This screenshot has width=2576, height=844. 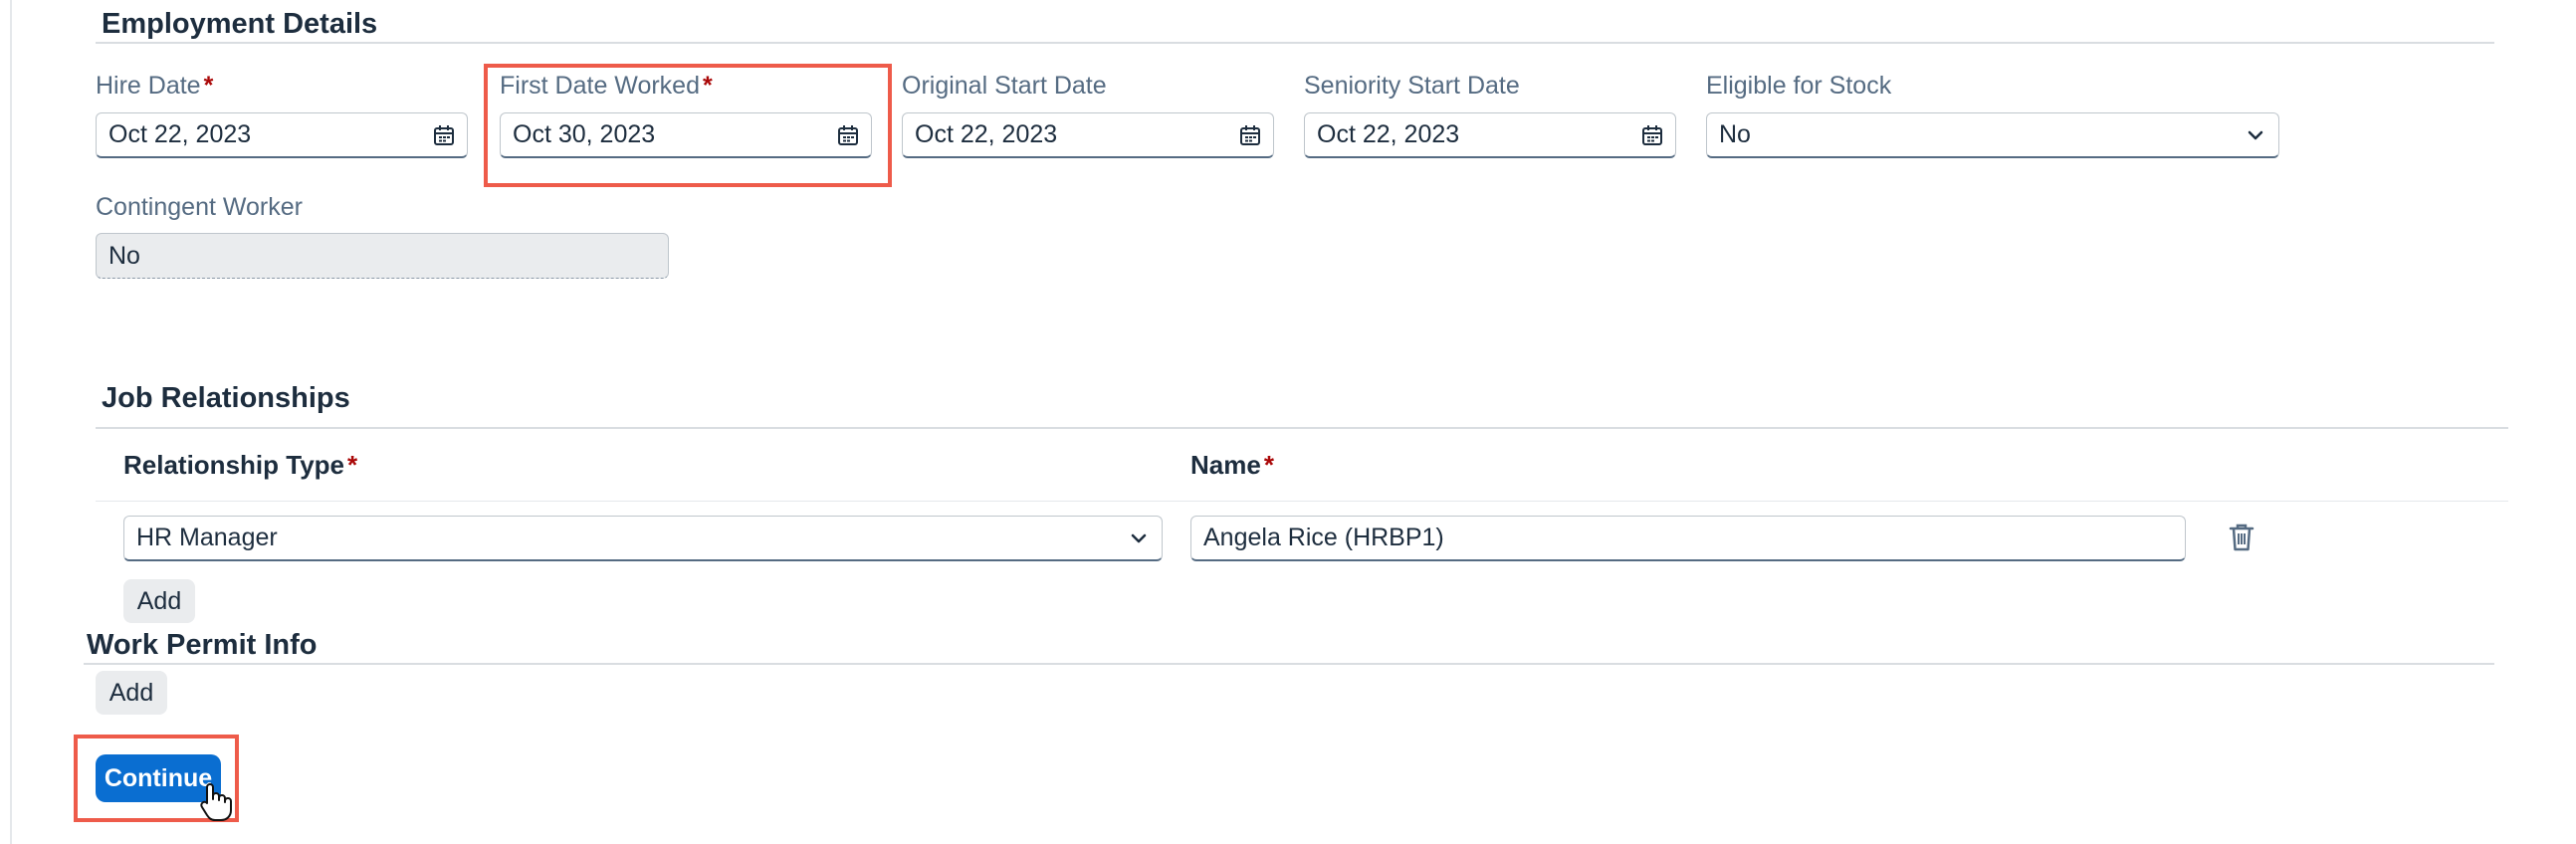 What do you see at coordinates (155, 86) in the screenshot?
I see `hire-date-label: Hire Date *` at bounding box center [155, 86].